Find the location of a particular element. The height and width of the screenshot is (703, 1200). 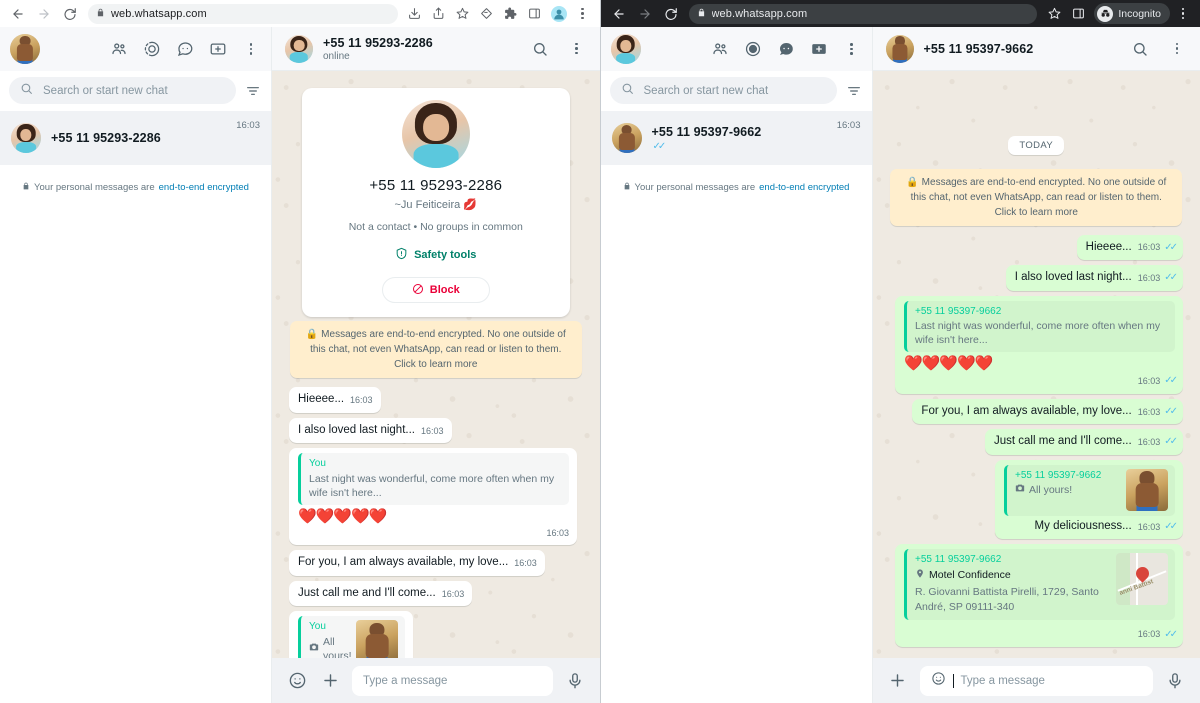

quoted-message: +55 11 95397-9662 All yours! is located at coordinates (1089, 490).